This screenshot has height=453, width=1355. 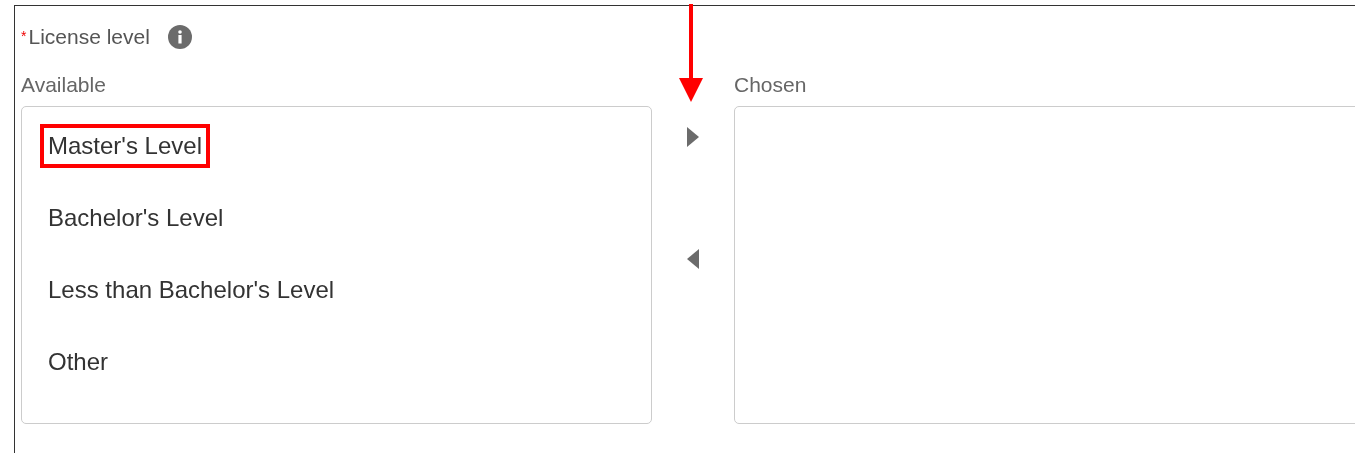 I want to click on list-item: Other, so click(x=78, y=362).